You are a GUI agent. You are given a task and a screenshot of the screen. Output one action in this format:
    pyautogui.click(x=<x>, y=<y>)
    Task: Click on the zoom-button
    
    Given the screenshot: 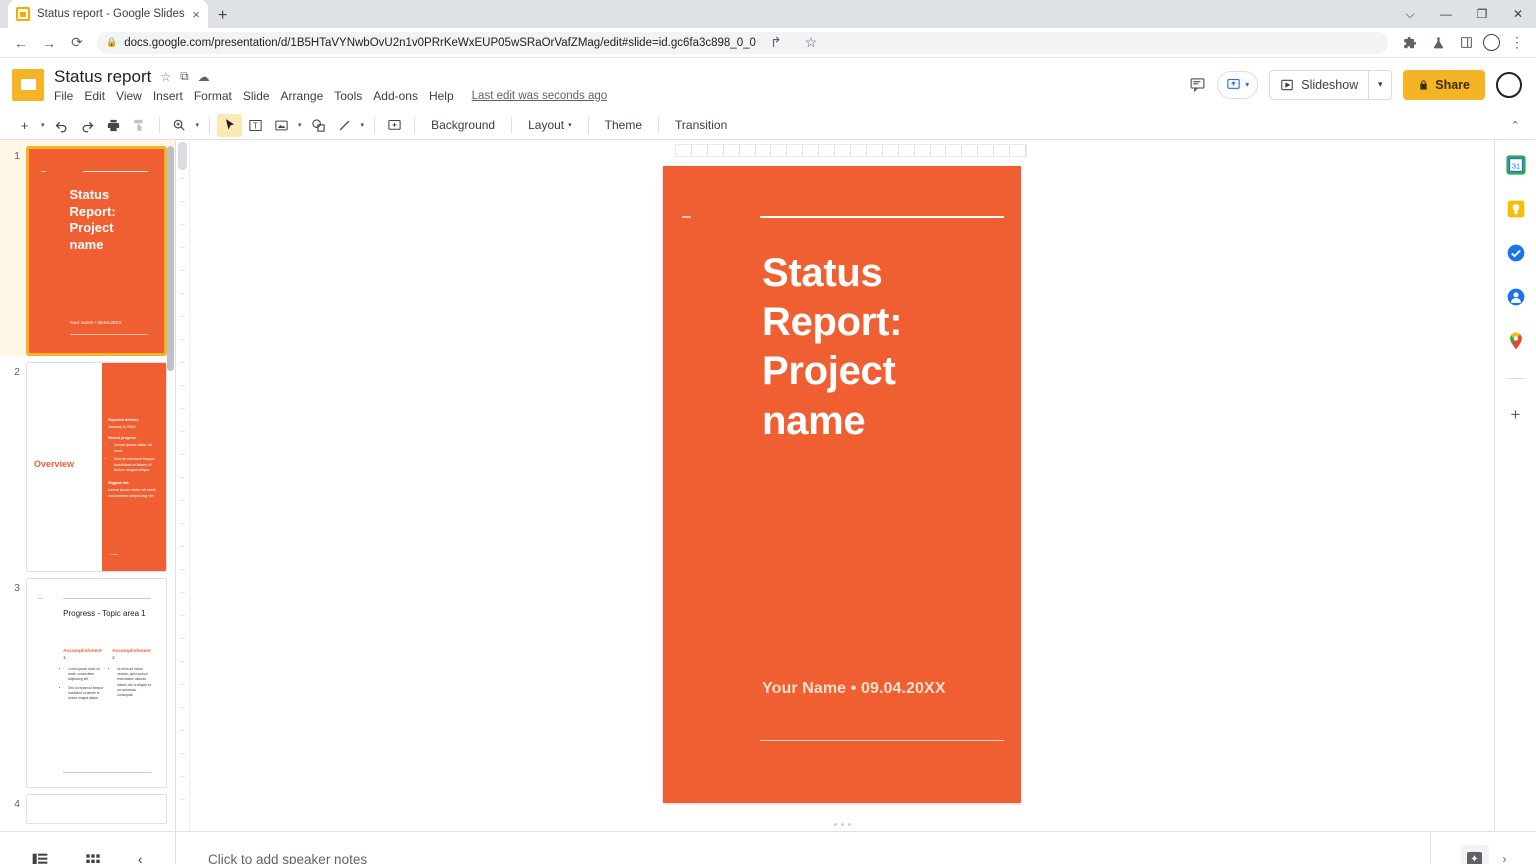 What is the action you would take?
    pyautogui.click(x=179, y=125)
    